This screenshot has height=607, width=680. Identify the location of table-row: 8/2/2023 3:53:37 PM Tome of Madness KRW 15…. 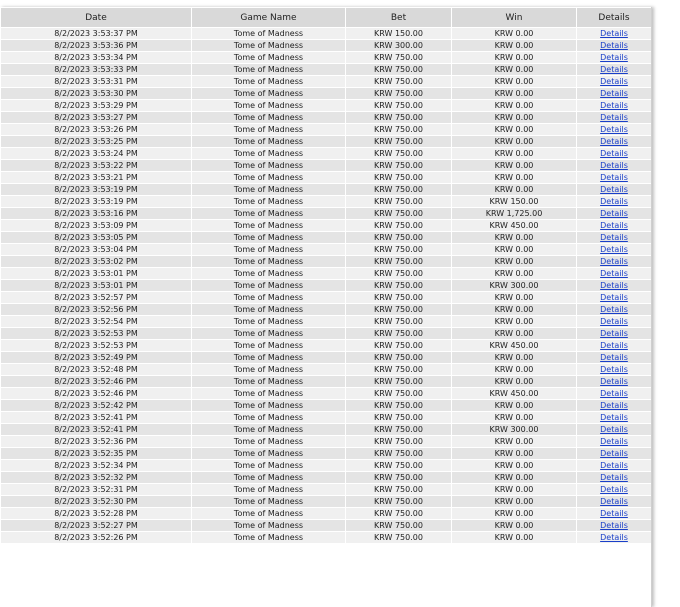
(325, 33).